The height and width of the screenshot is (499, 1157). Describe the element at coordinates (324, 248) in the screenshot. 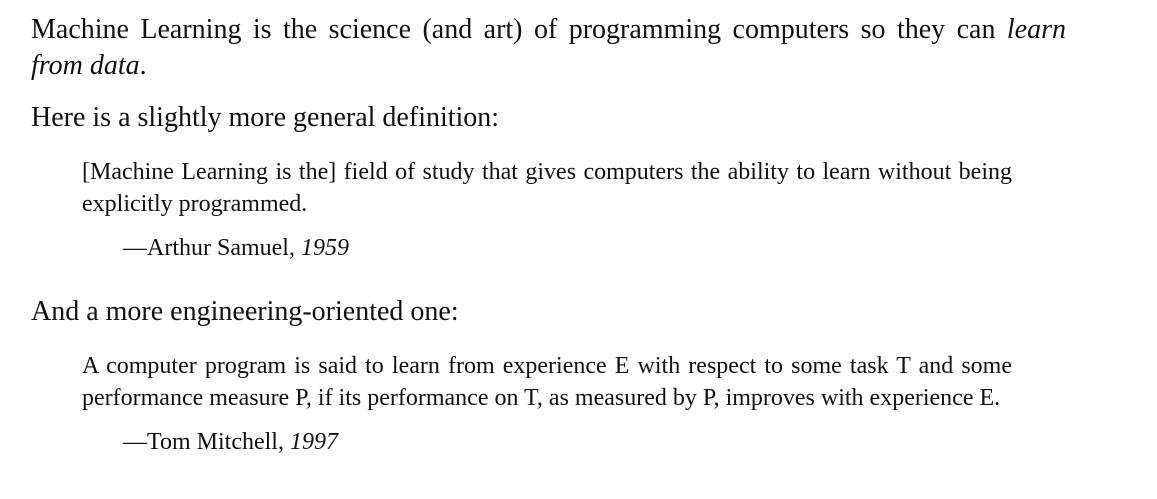

I see `samuel-attribution-year: 1959` at that location.